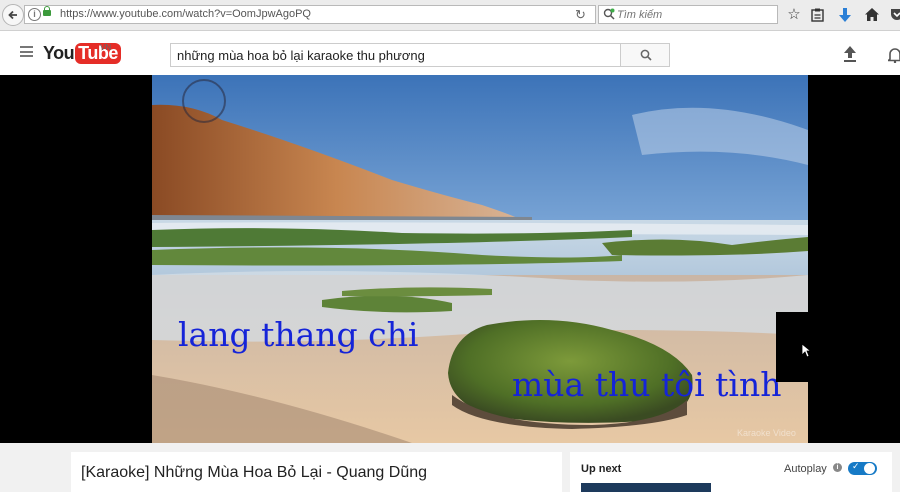  Describe the element at coordinates (817, 15) in the screenshot. I see `clipboard-icon` at that location.